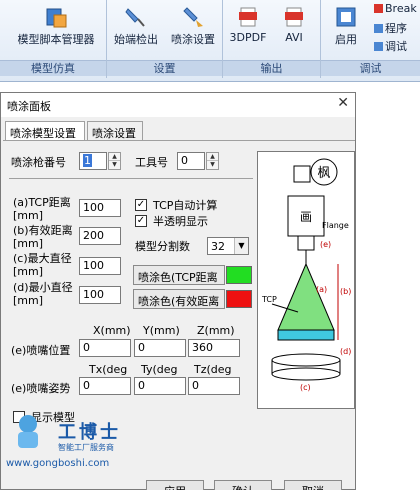  What do you see at coordinates (56, 18) in the screenshot?
I see `script-manager-icon` at bounding box center [56, 18].